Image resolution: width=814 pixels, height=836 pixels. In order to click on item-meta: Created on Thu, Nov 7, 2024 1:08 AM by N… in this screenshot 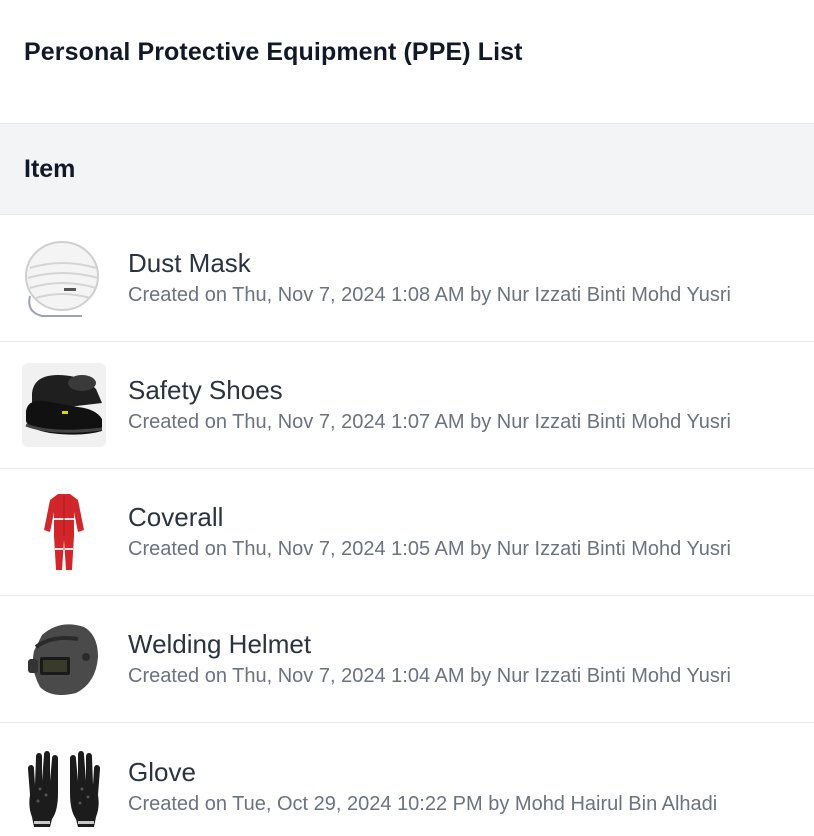, I will do `click(429, 295)`.